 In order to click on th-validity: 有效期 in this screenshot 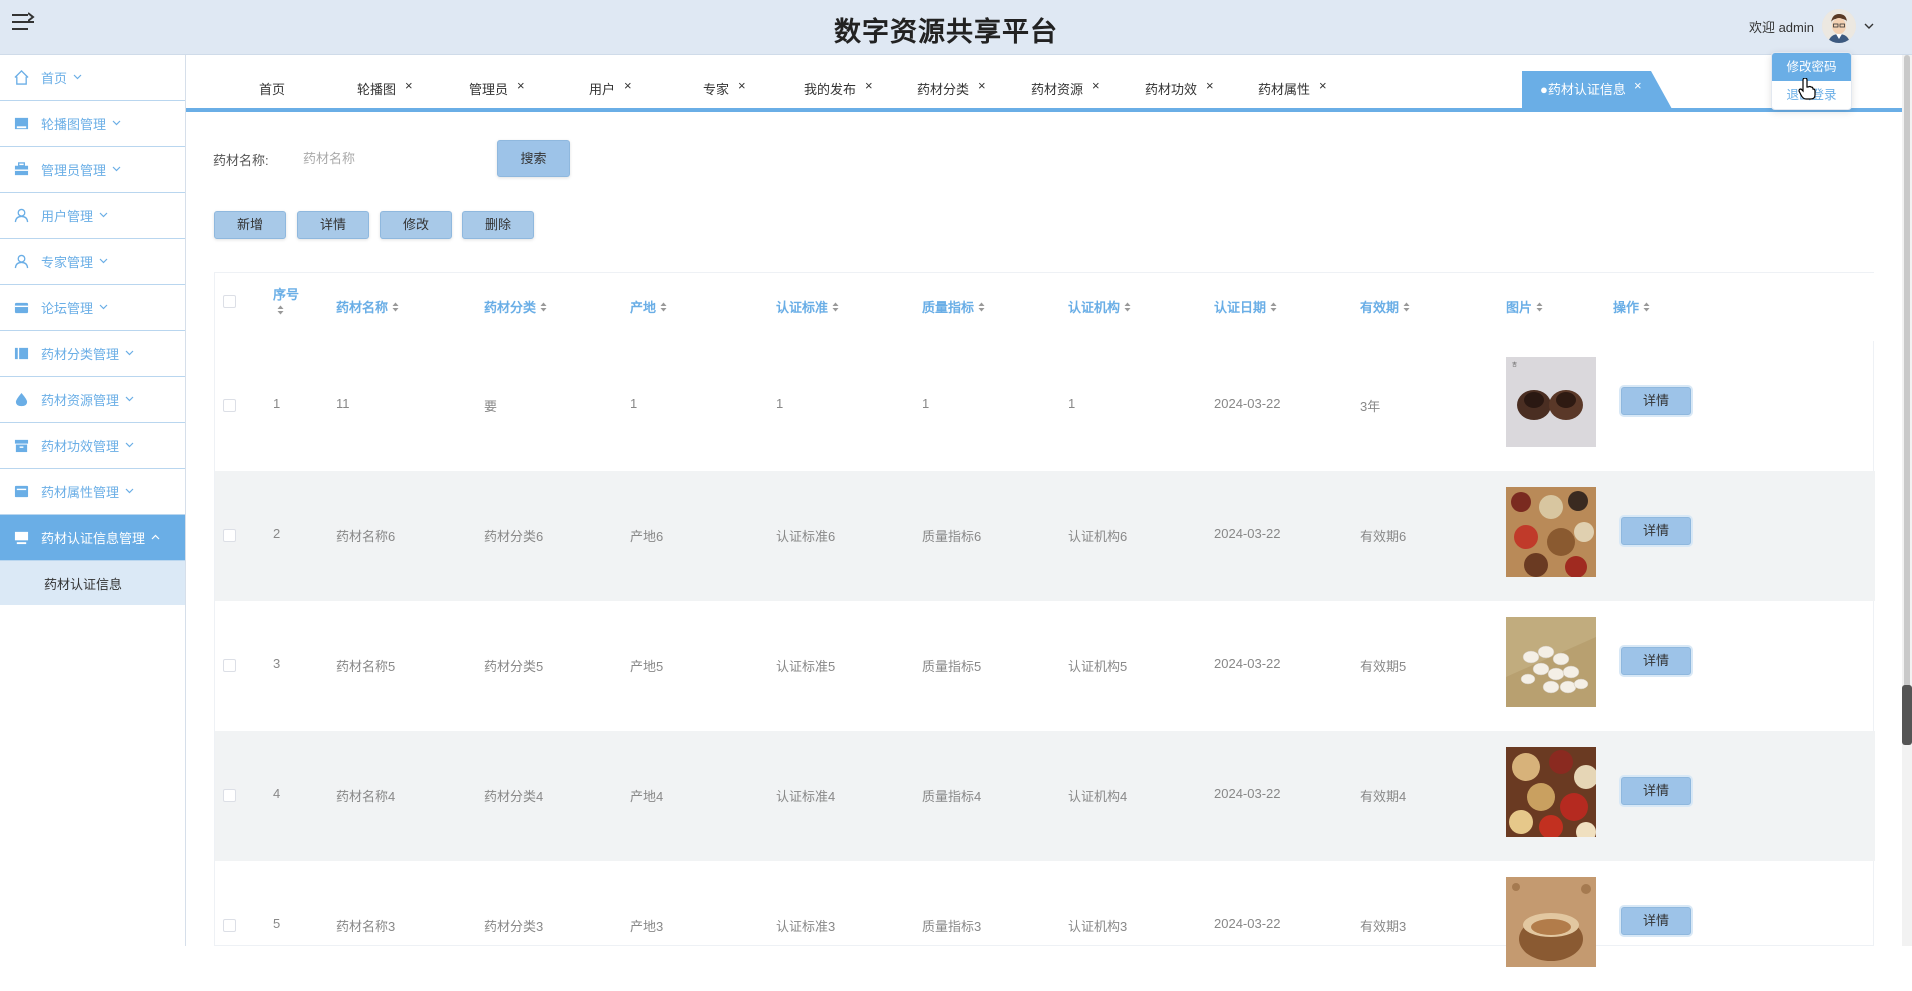, I will do `click(1385, 306)`.